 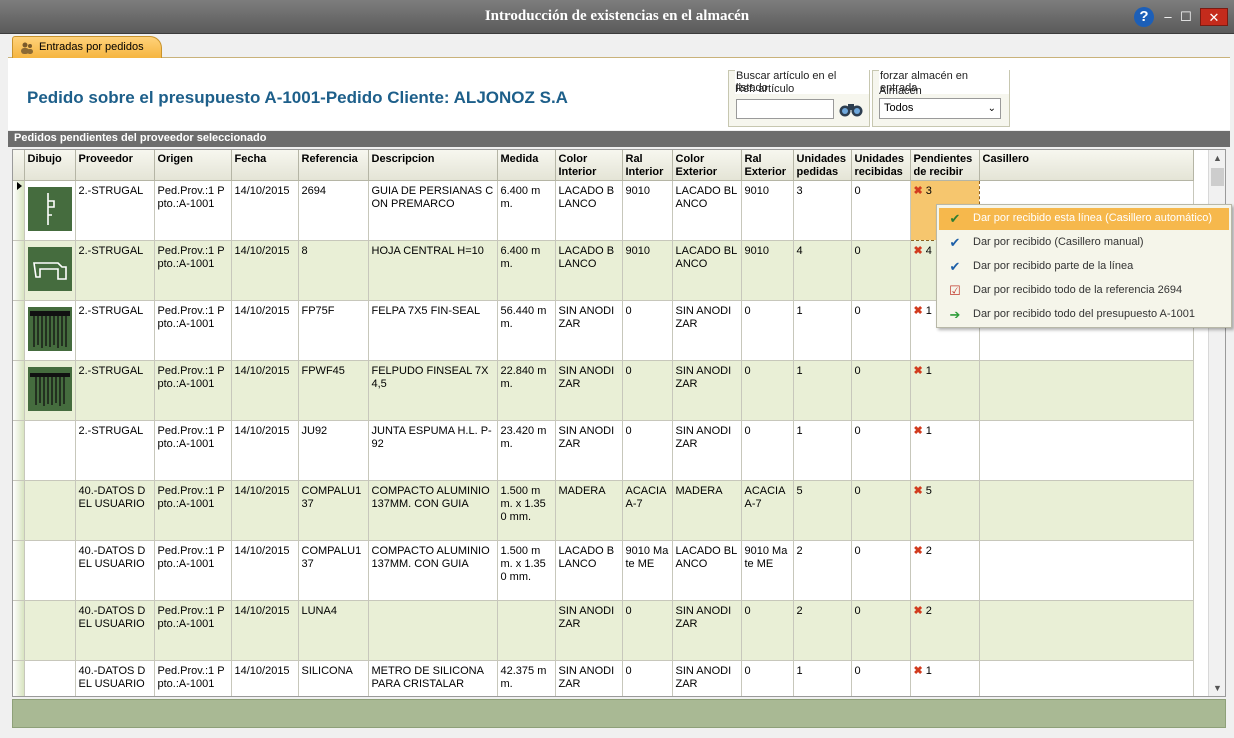 What do you see at coordinates (50, 165) in the screenshot?
I see `column-header-0: Dibujo` at bounding box center [50, 165].